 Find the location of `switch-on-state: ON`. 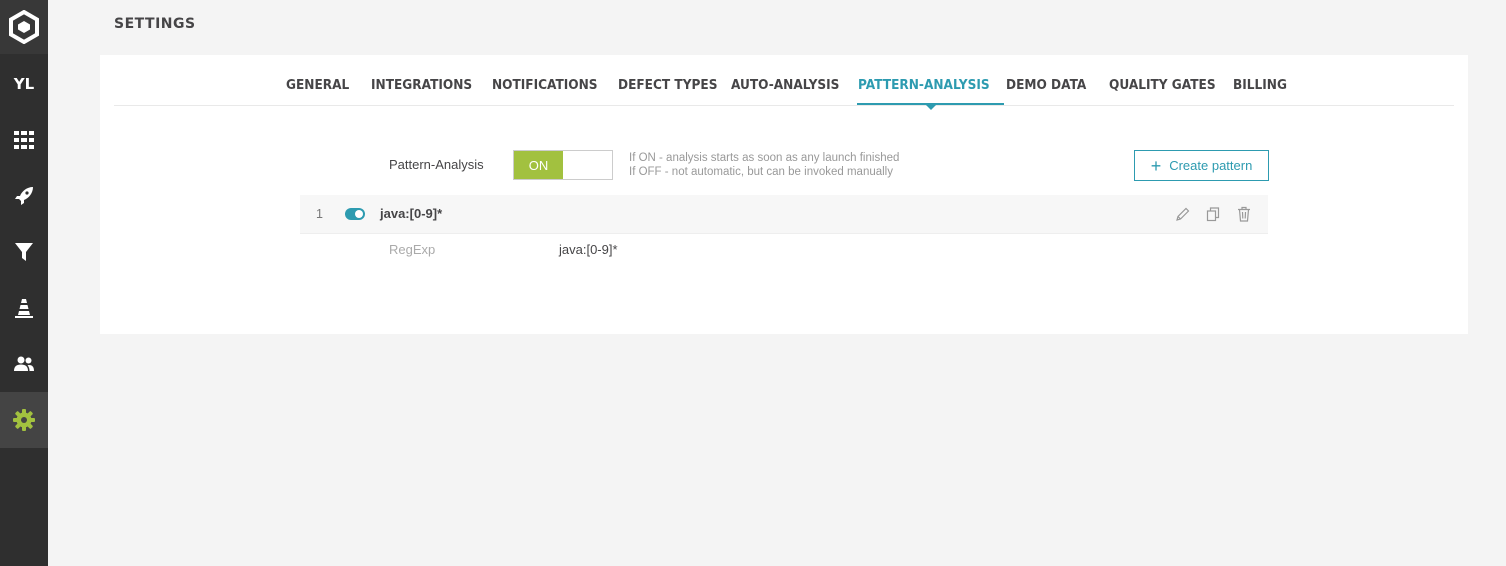

switch-on-state: ON is located at coordinates (538, 165).